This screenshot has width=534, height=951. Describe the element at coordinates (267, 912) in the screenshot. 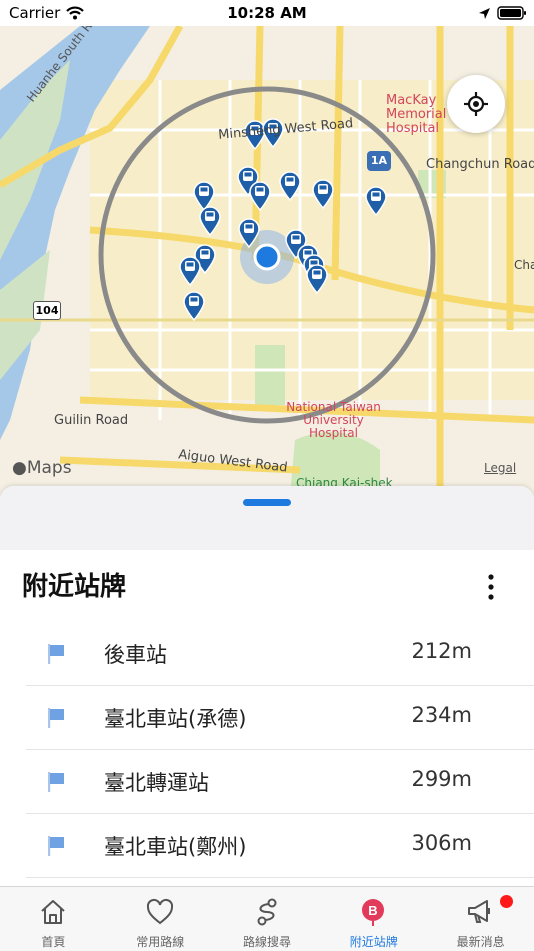

I see `route-icon` at that location.